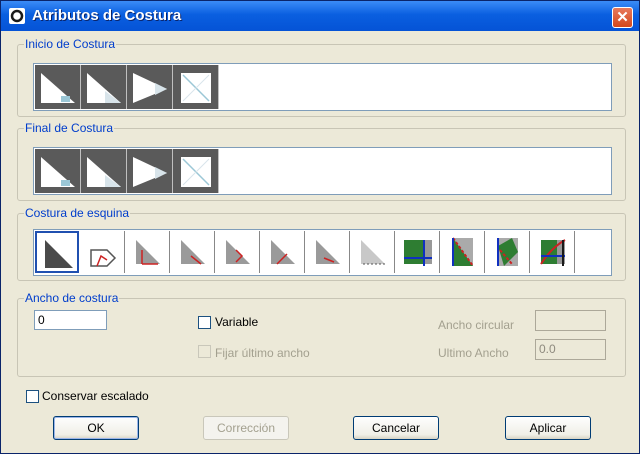 This screenshot has width=640, height=454. I want to click on ancho-circular-input, so click(570, 320).